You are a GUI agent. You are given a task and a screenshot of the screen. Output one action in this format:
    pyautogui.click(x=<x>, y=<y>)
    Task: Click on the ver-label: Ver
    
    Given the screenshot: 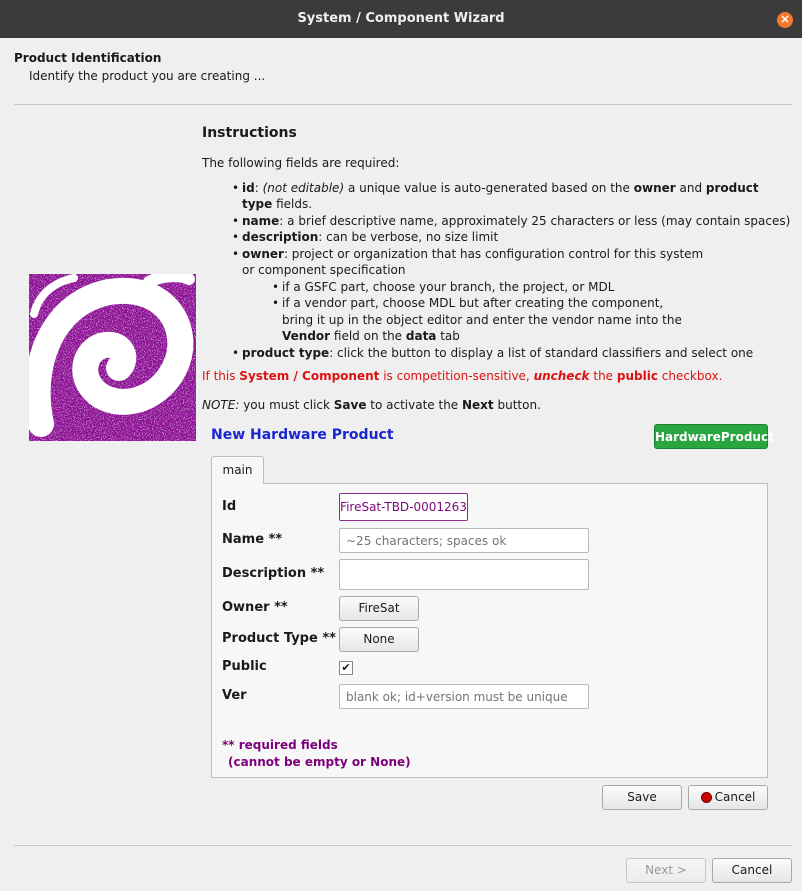 What is the action you would take?
    pyautogui.click(x=234, y=695)
    